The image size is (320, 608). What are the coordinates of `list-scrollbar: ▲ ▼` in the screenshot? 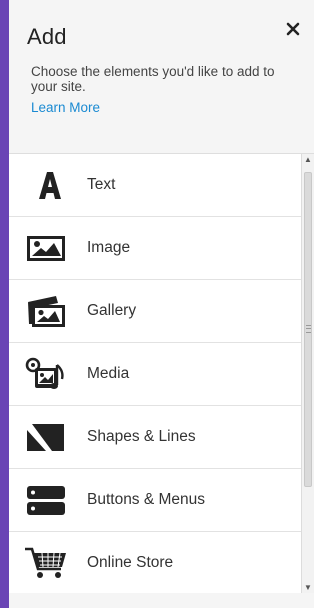 It's located at (307, 374).